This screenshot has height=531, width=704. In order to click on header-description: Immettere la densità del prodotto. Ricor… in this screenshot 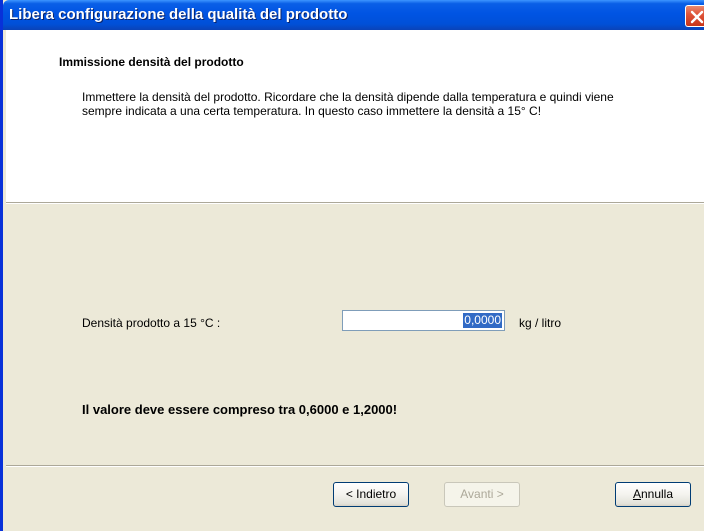, I will do `click(348, 104)`.